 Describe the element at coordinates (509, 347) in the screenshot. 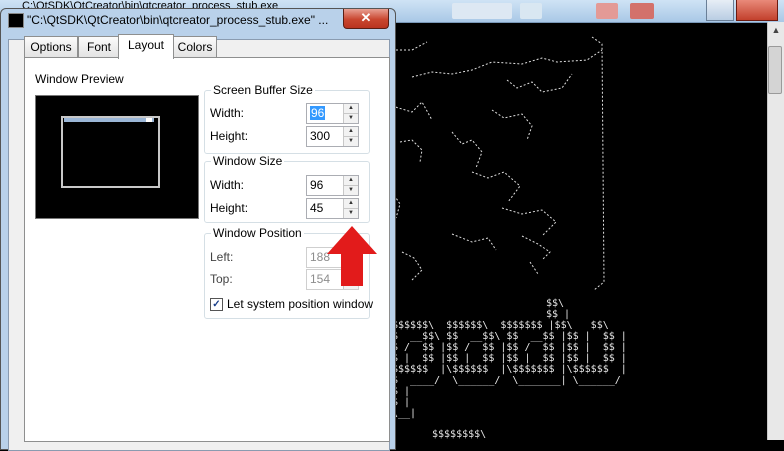

I see `ascii-logo-row: $ / $$ |$$ / $$ |$$ / $$ |$$ | $$ |` at that location.